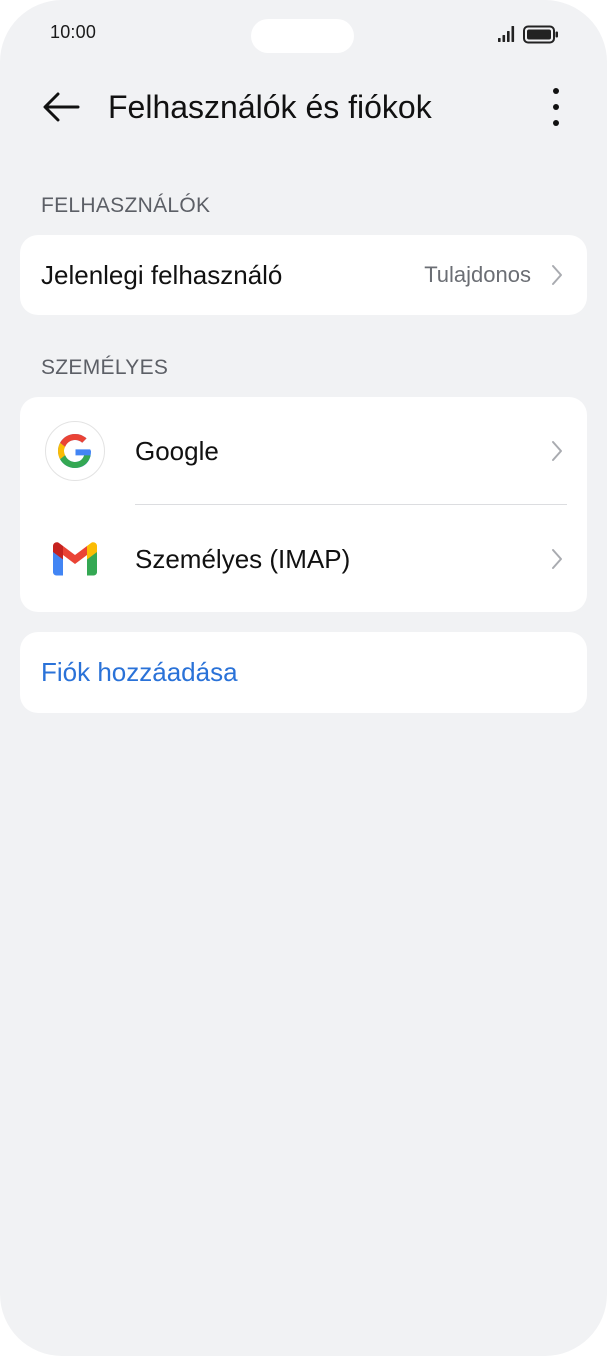  I want to click on account-label-google: Google, so click(177, 450).